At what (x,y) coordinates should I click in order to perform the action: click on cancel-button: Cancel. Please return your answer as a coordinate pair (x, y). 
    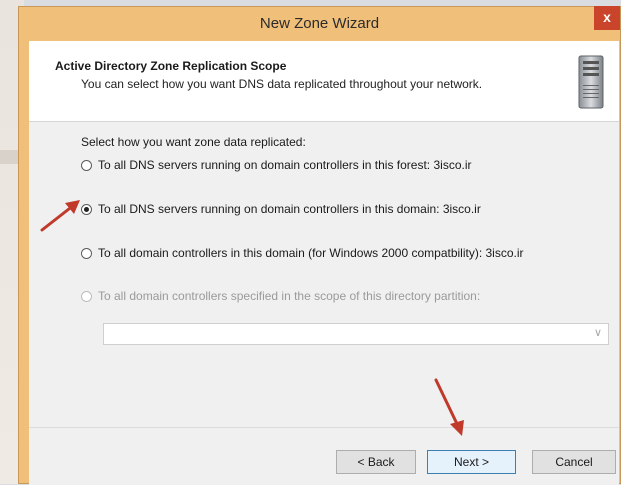
    Looking at the image, I should click on (574, 462).